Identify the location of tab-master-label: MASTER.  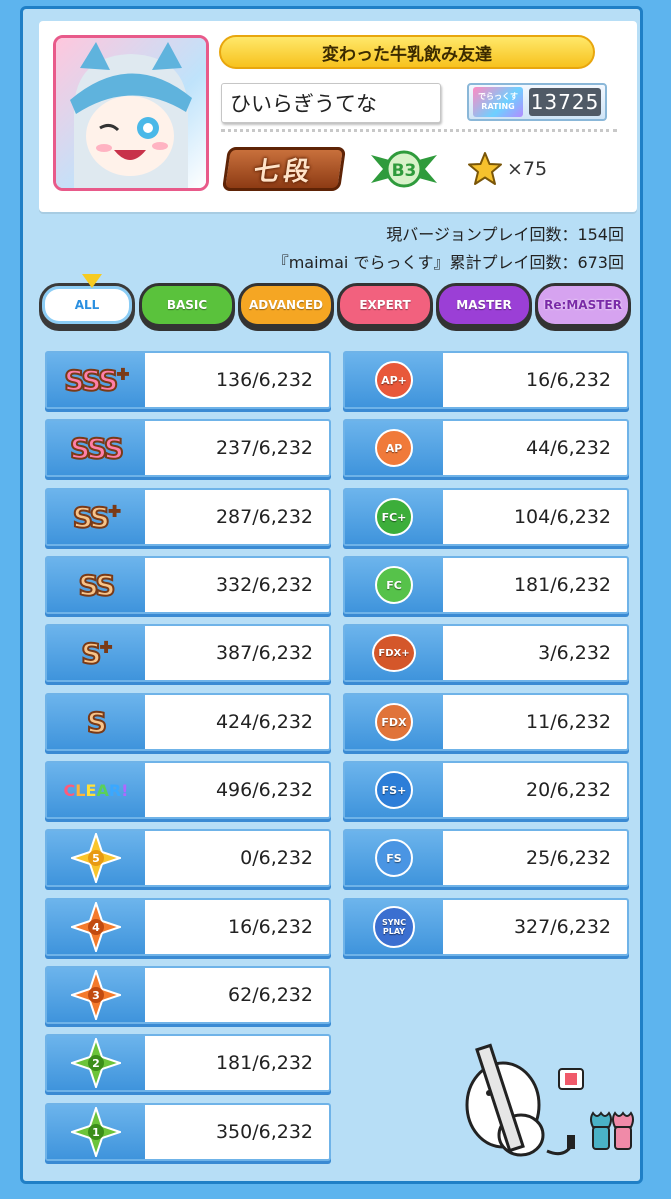
(484, 305).